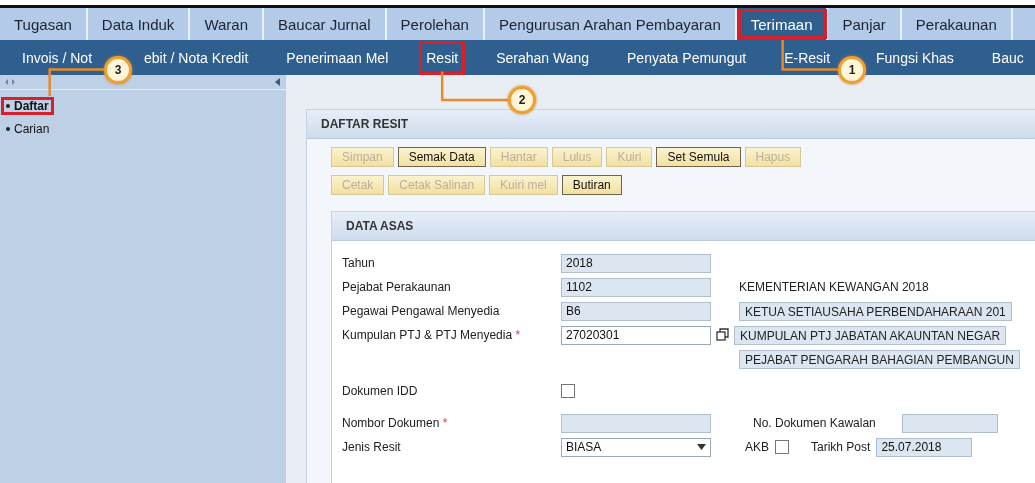 This screenshot has height=483, width=1035. Describe the element at coordinates (27, 106) in the screenshot. I see `sidebar-item: Daftar` at that location.